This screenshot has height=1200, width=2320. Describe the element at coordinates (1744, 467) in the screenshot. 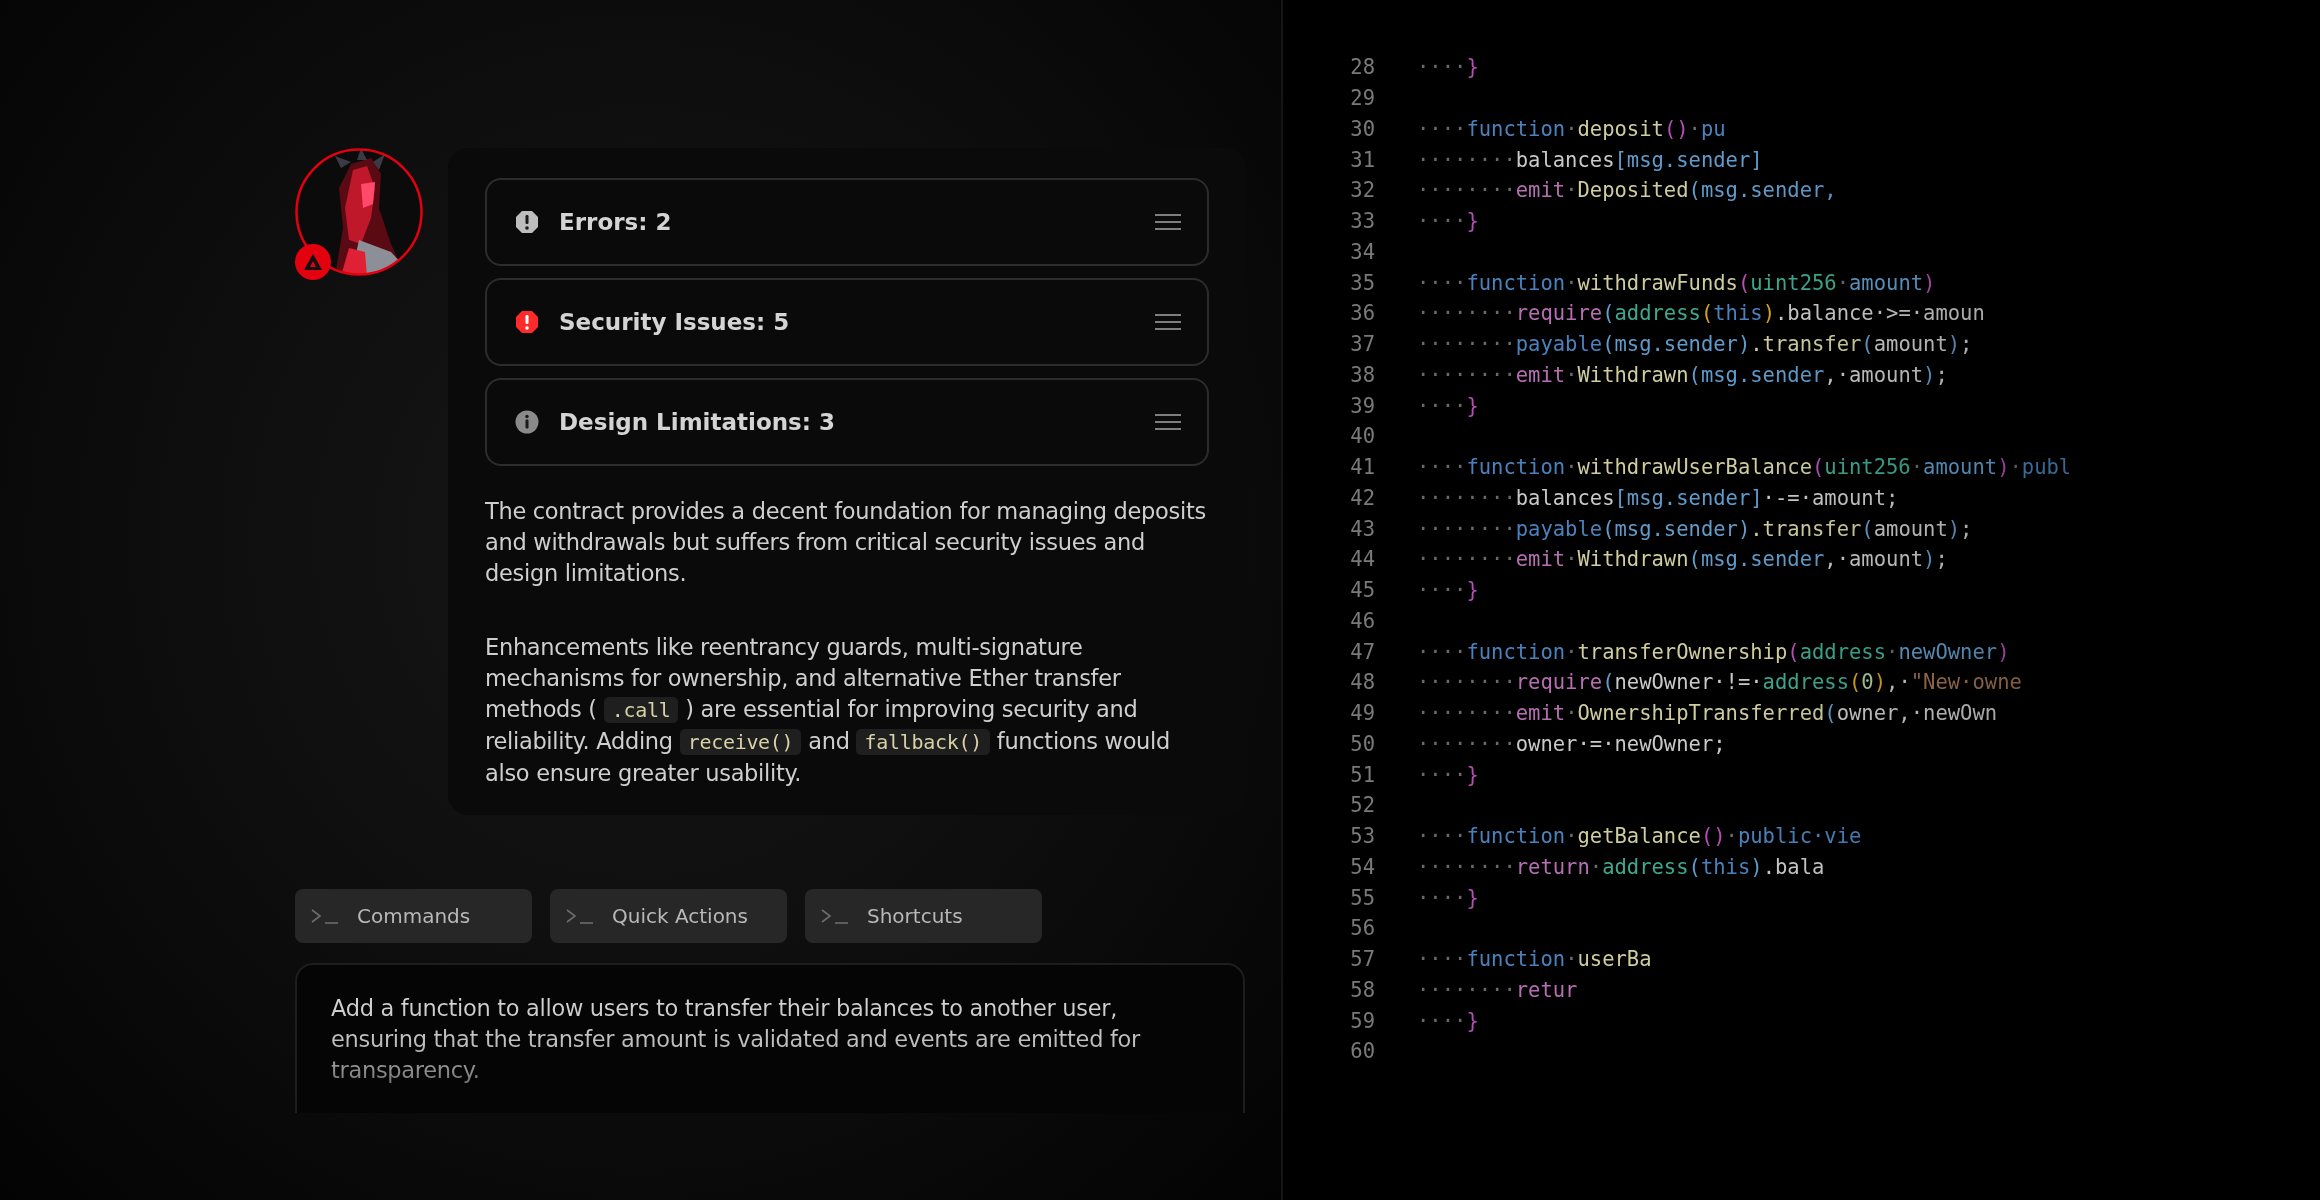

I see `code-line: ····function·withdrawUserBalance(uint256·amount)·publ` at that location.